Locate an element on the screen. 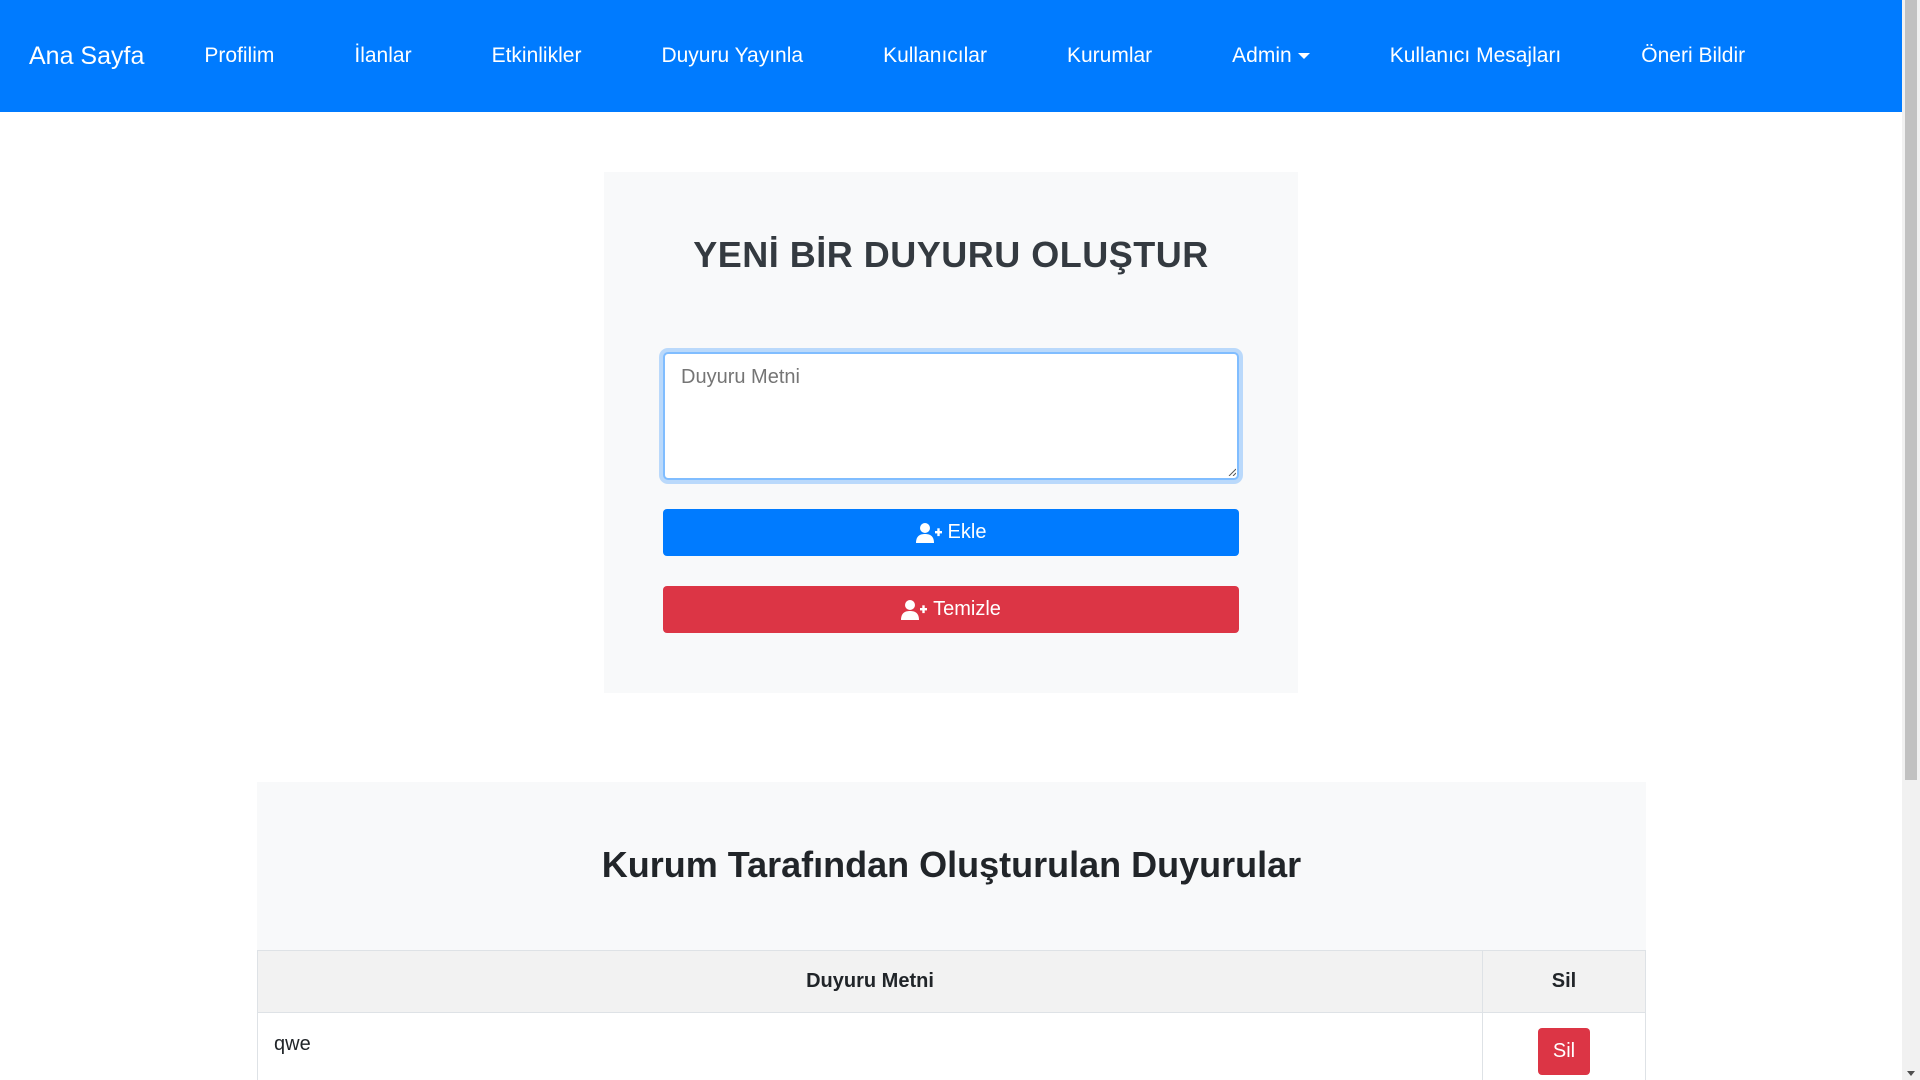  clear-button-label: Temizle is located at coordinates (967, 609).